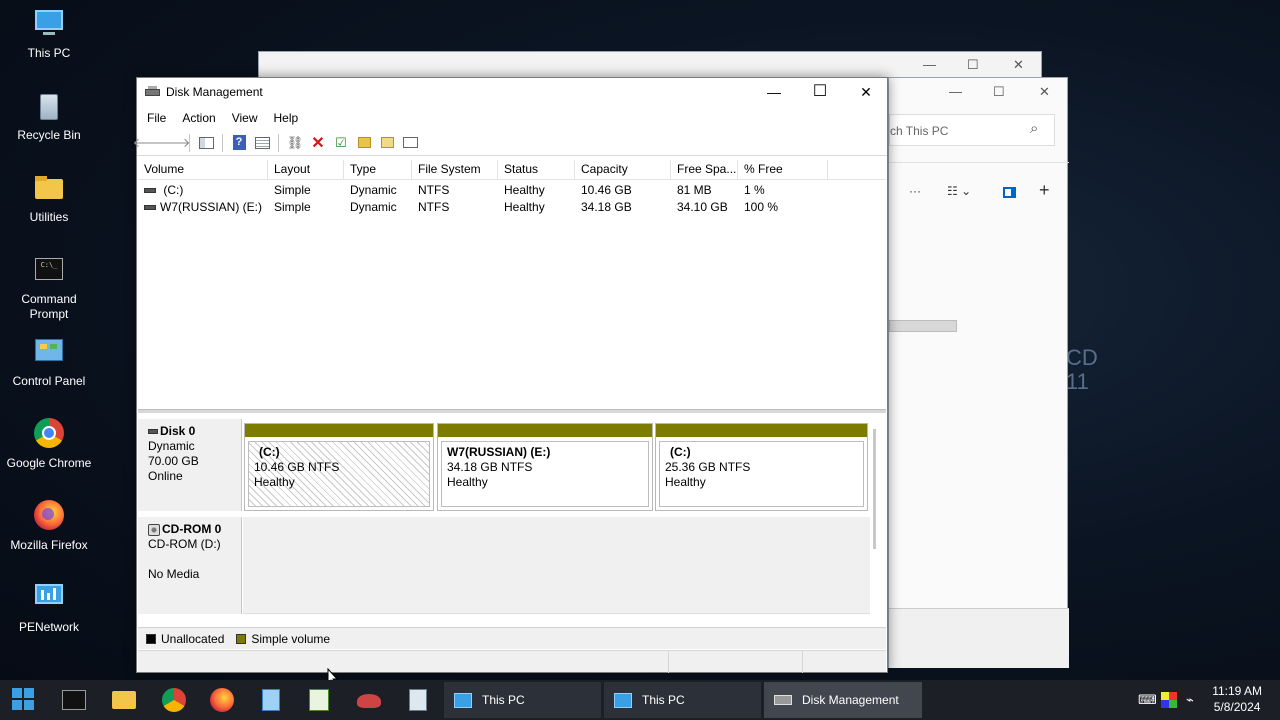 The image size is (1280, 720). I want to click on taskbar-notepad, so click(271, 700).